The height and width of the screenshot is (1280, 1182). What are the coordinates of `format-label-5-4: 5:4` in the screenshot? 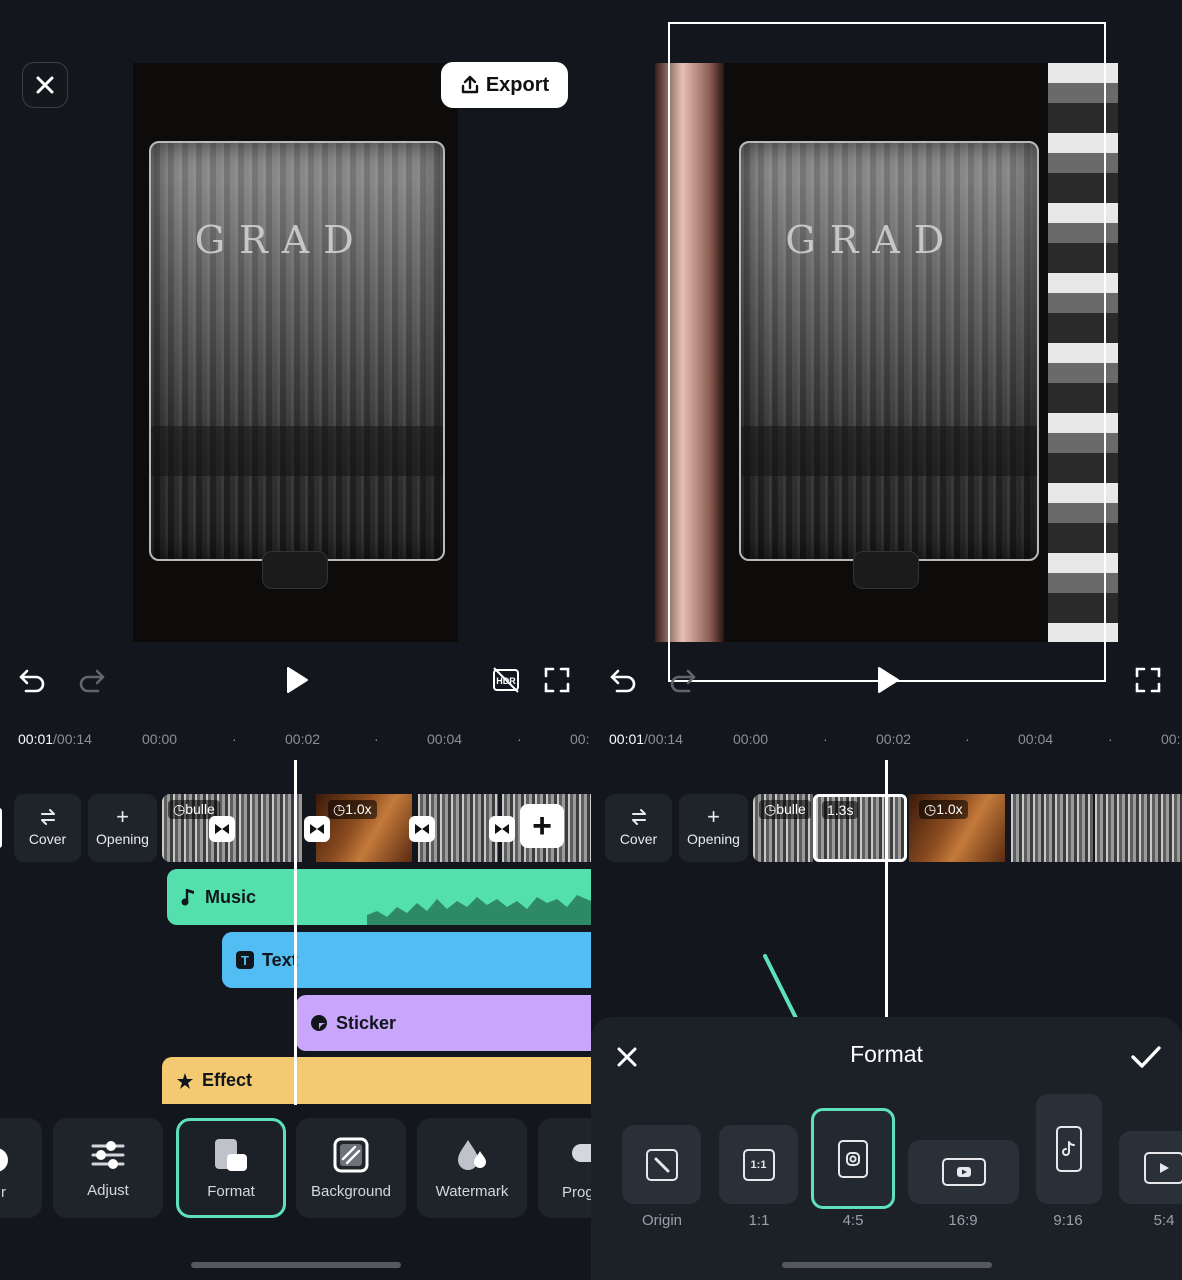 It's located at (1164, 1220).